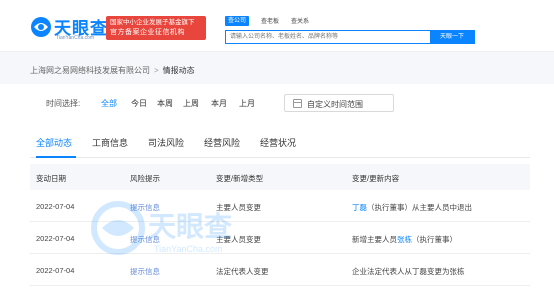 The image size is (554, 295). What do you see at coordinates (54, 142) in the screenshot?
I see `tab-all-updates: 全部动态` at bounding box center [54, 142].